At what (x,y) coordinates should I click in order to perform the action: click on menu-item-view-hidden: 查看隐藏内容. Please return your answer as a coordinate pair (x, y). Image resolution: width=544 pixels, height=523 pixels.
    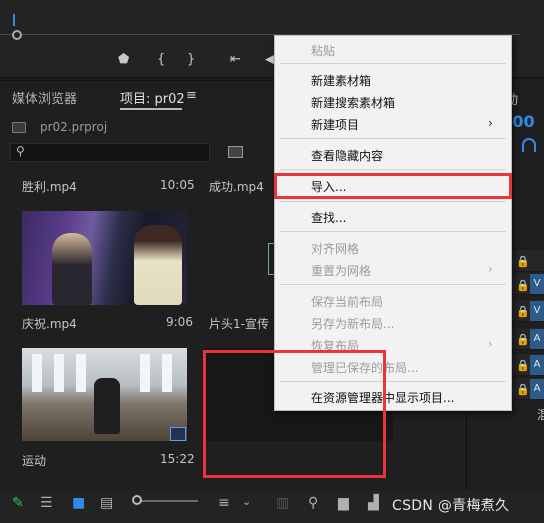
    Looking at the image, I should click on (347, 155).